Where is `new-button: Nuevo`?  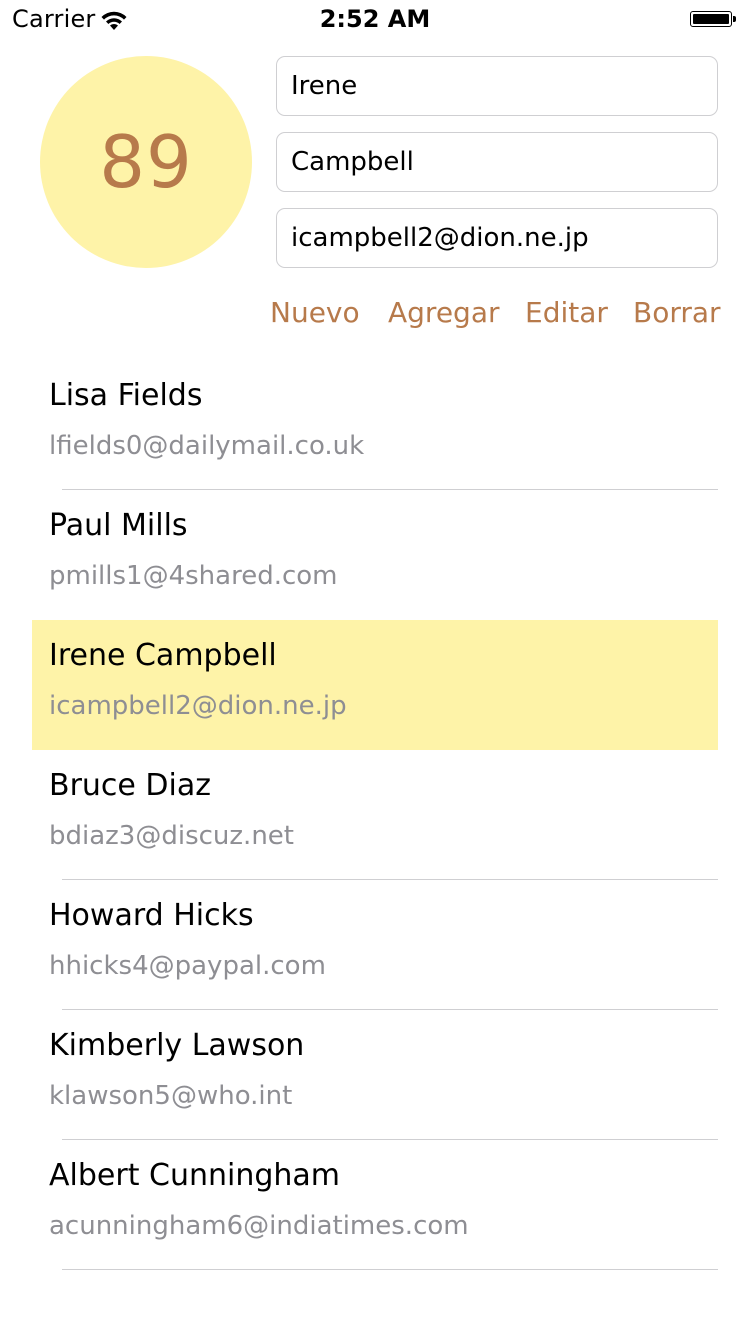 new-button: Nuevo is located at coordinates (315, 312).